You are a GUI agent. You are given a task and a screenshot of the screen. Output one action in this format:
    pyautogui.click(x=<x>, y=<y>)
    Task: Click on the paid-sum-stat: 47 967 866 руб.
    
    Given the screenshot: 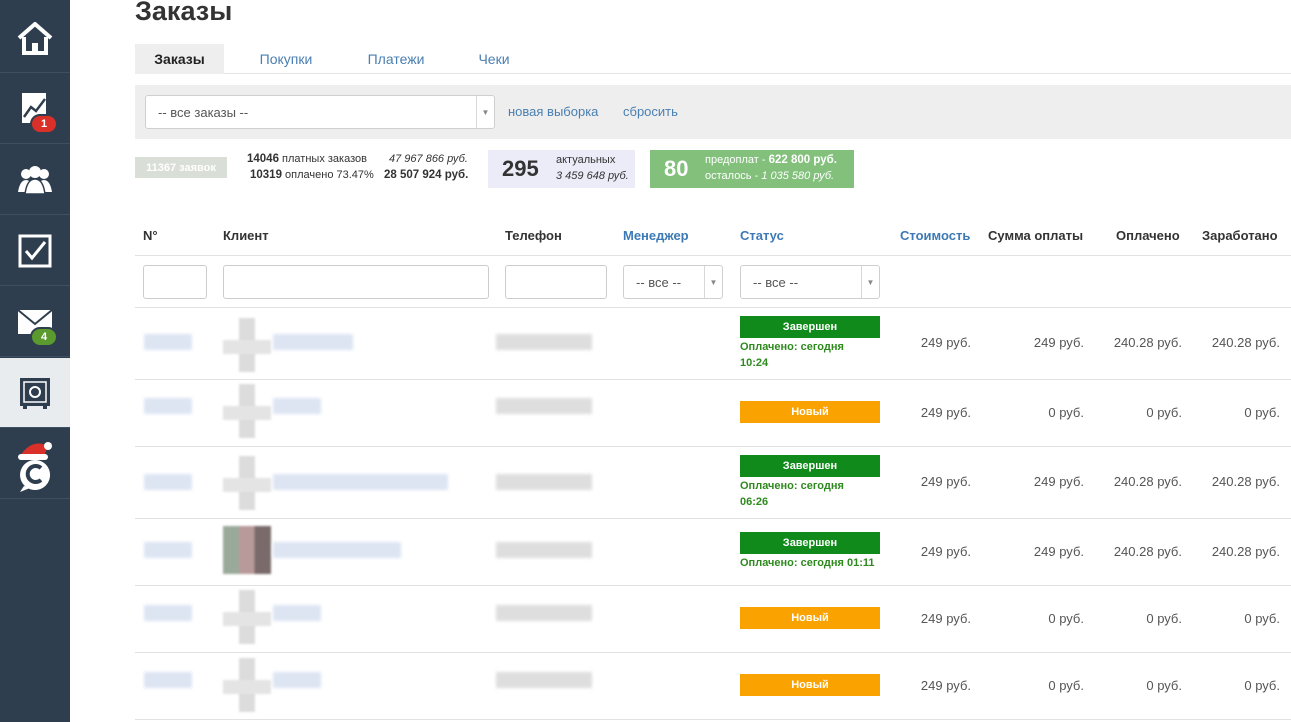 What is the action you would take?
    pyautogui.click(x=428, y=159)
    